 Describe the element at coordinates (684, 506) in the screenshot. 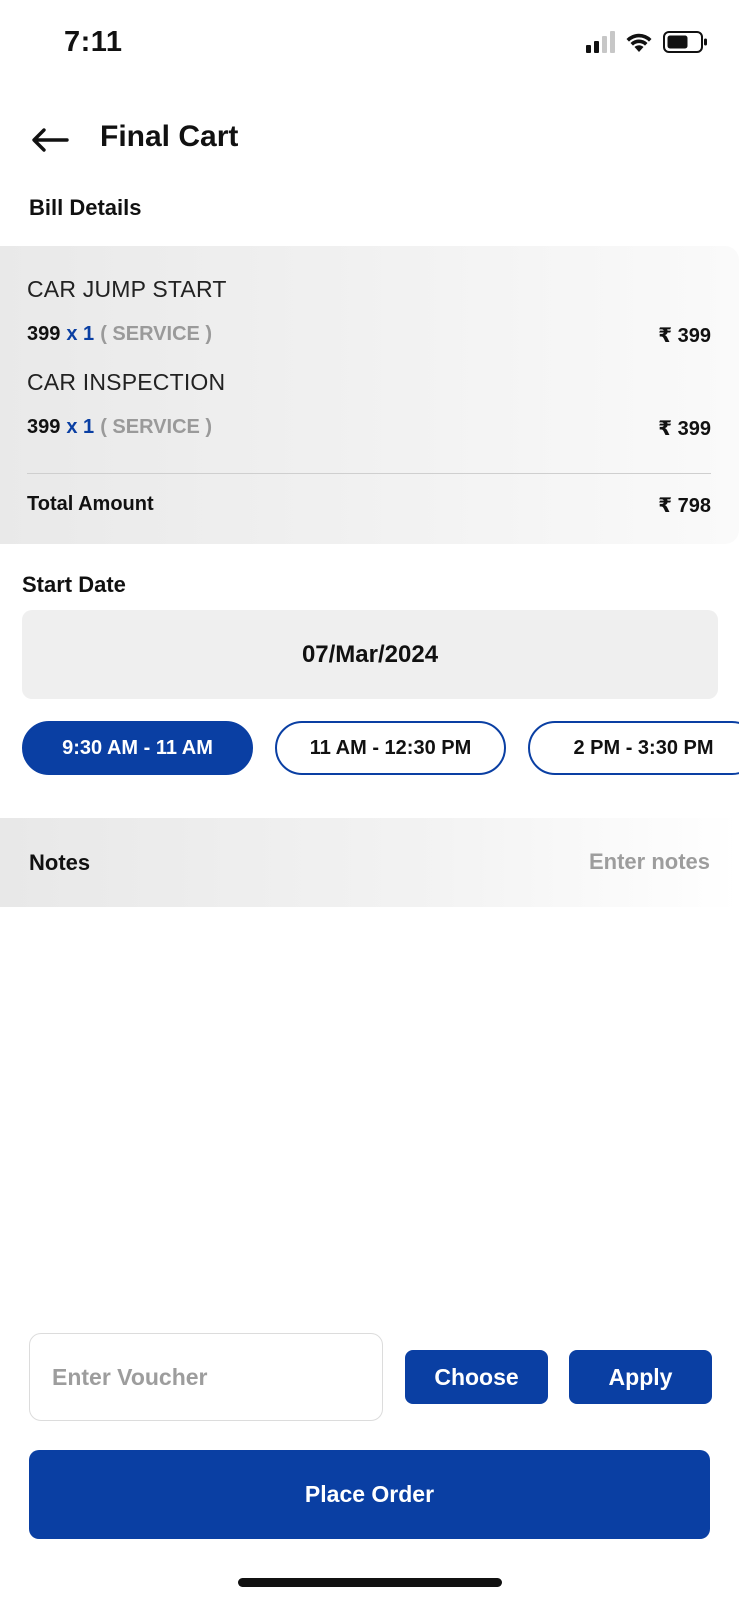

I see `total-amount-value: ₹ 798` at that location.